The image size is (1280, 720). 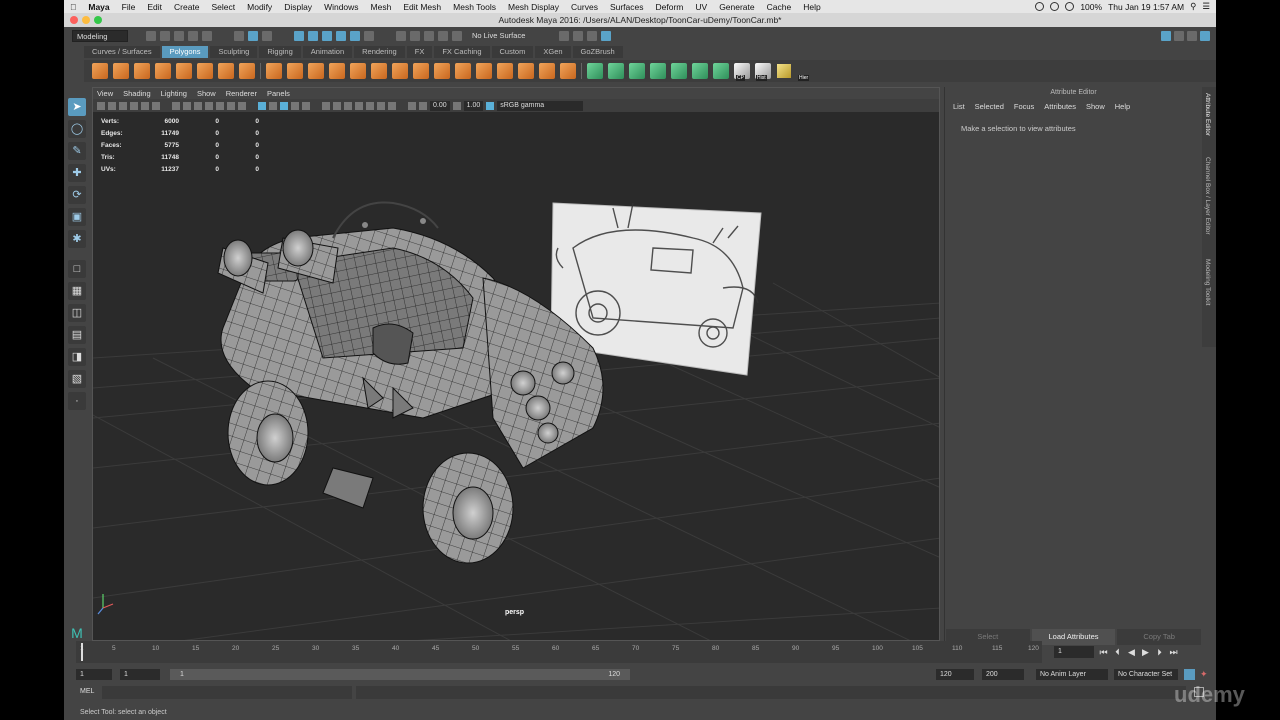 I want to click on boolean-icon, so click(x=358, y=71).